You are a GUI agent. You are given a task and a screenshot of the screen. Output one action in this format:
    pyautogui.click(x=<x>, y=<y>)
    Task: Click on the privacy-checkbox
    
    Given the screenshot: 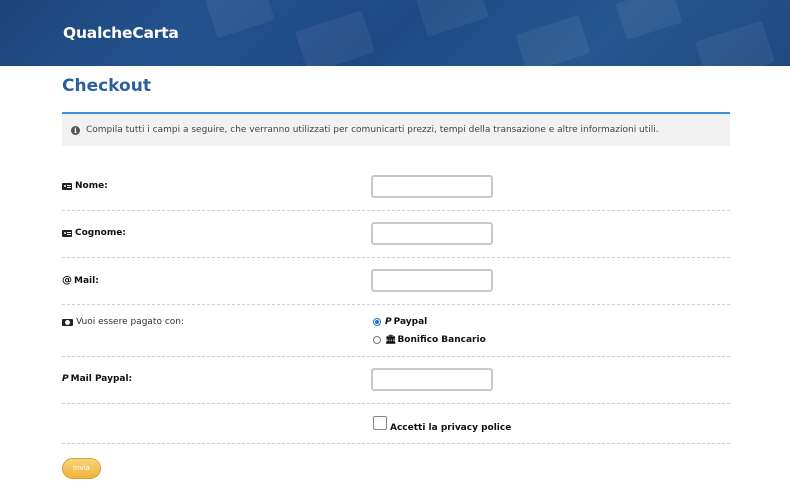 What is the action you would take?
    pyautogui.click(x=380, y=423)
    